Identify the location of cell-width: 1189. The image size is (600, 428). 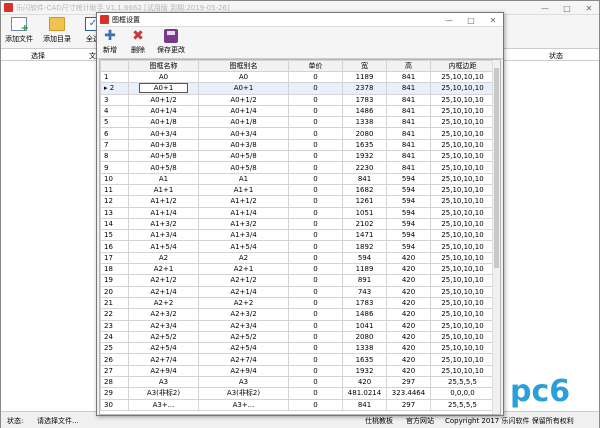
(364, 269).